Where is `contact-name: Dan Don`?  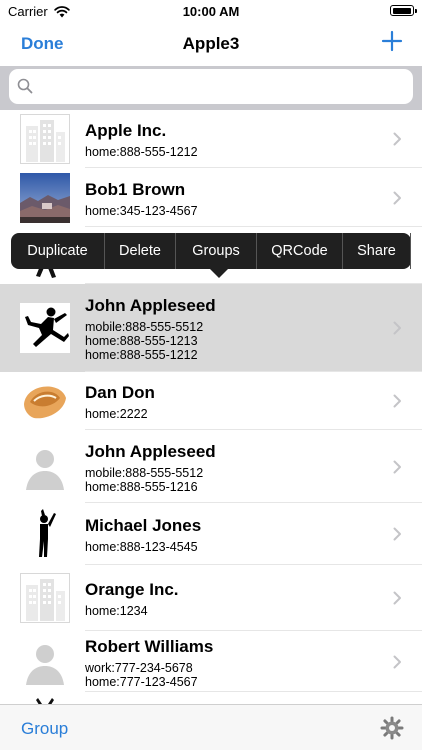
contact-name: Dan Don is located at coordinates (120, 392).